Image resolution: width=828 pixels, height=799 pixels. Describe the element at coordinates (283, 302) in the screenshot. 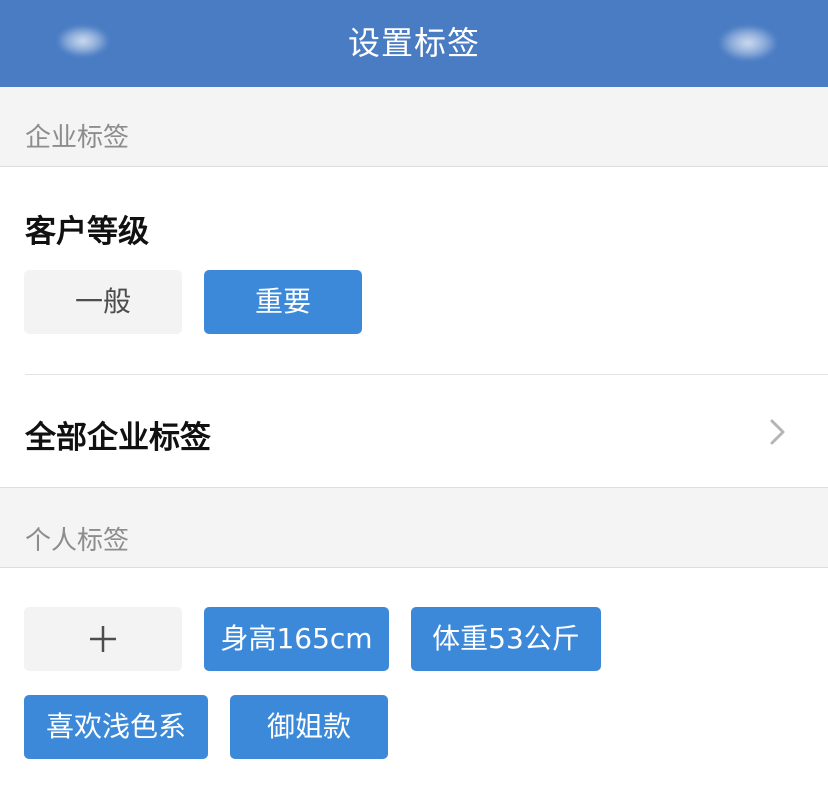

I see `tag-option-important: 重要` at that location.